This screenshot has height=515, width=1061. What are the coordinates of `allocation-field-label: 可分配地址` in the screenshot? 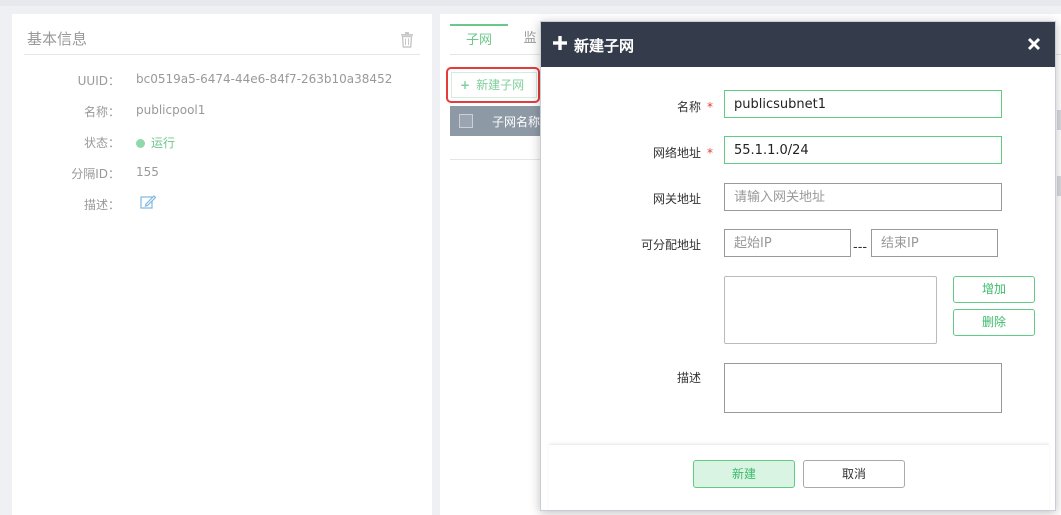 It's located at (670, 245).